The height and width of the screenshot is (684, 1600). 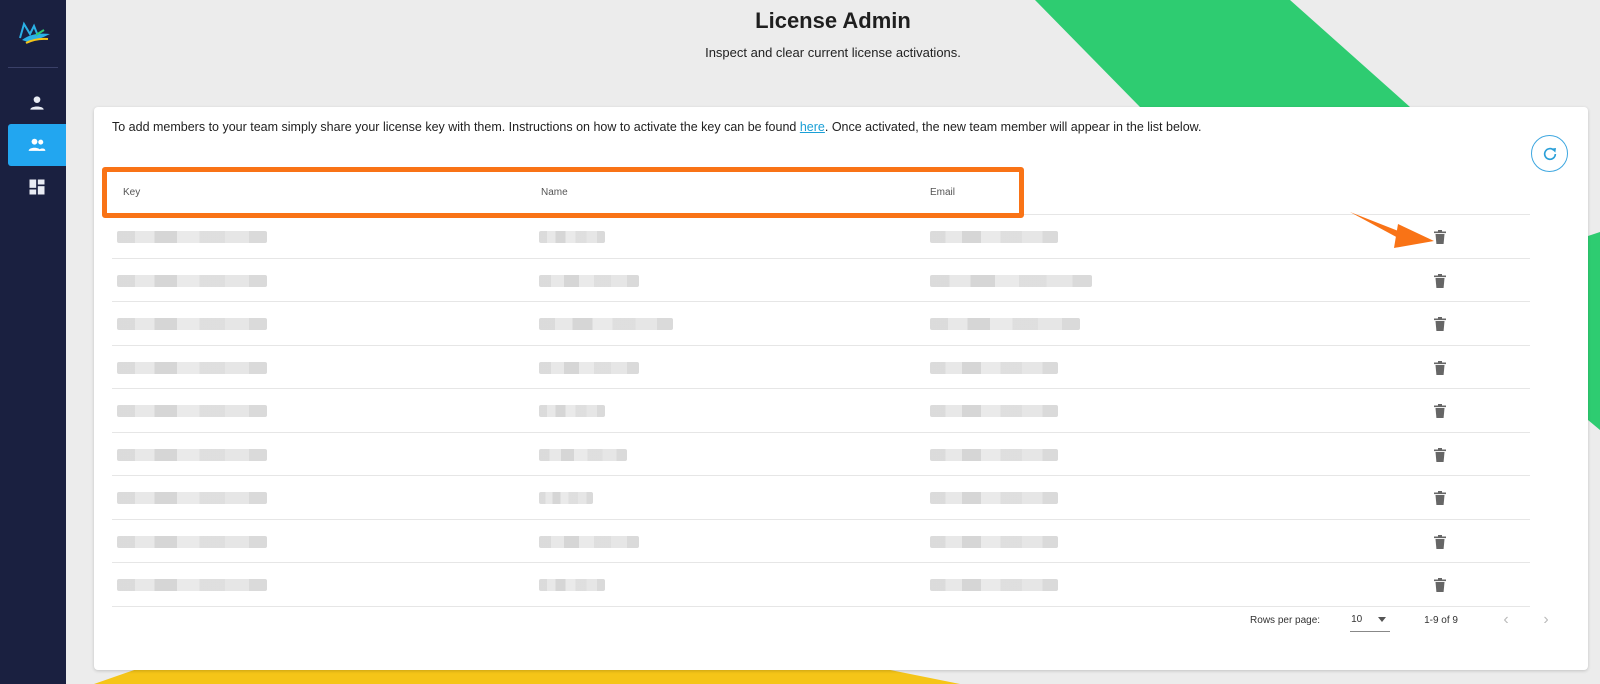 I want to click on table-header: Key Name Email, so click(x=821, y=193).